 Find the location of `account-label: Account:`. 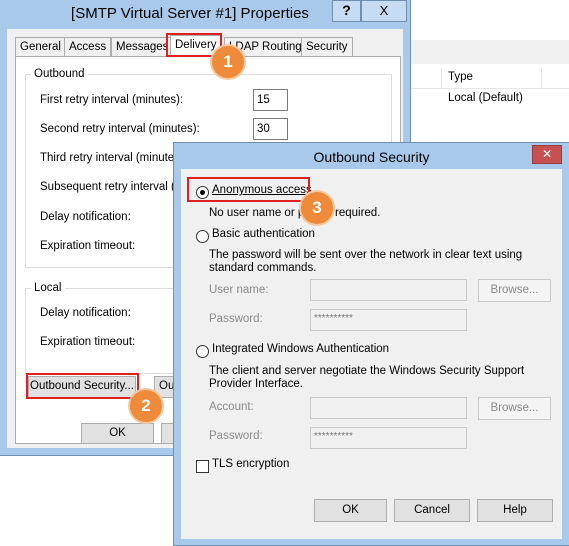

account-label: Account: is located at coordinates (231, 407).